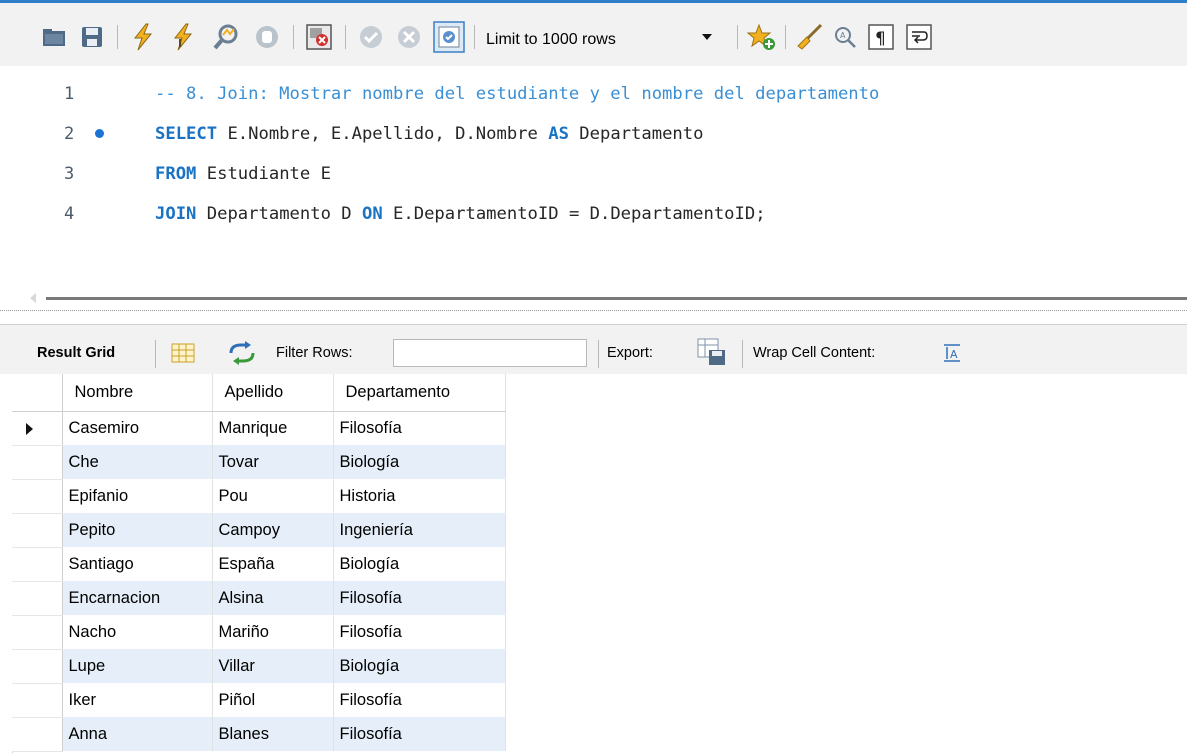  I want to click on brush-icon, so click(809, 37).